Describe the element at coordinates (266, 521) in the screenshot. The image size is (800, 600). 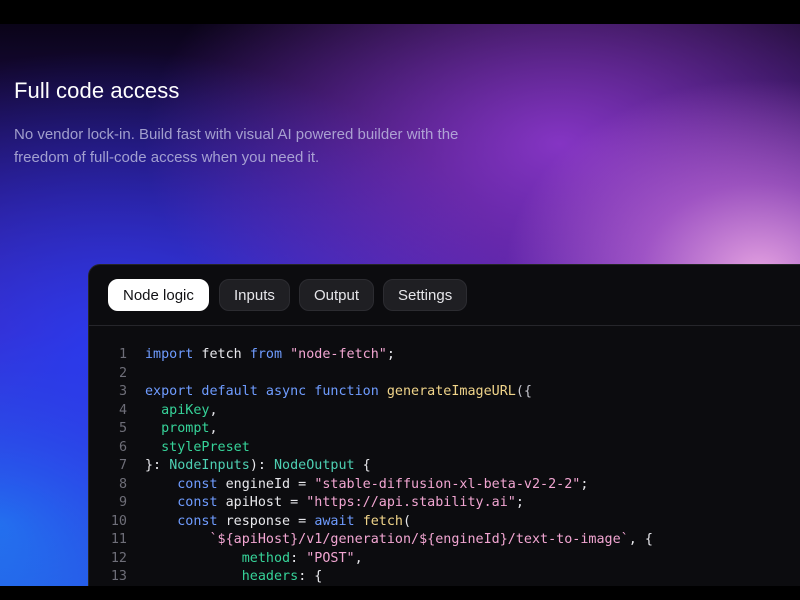
I see `code-token: response =` at that location.